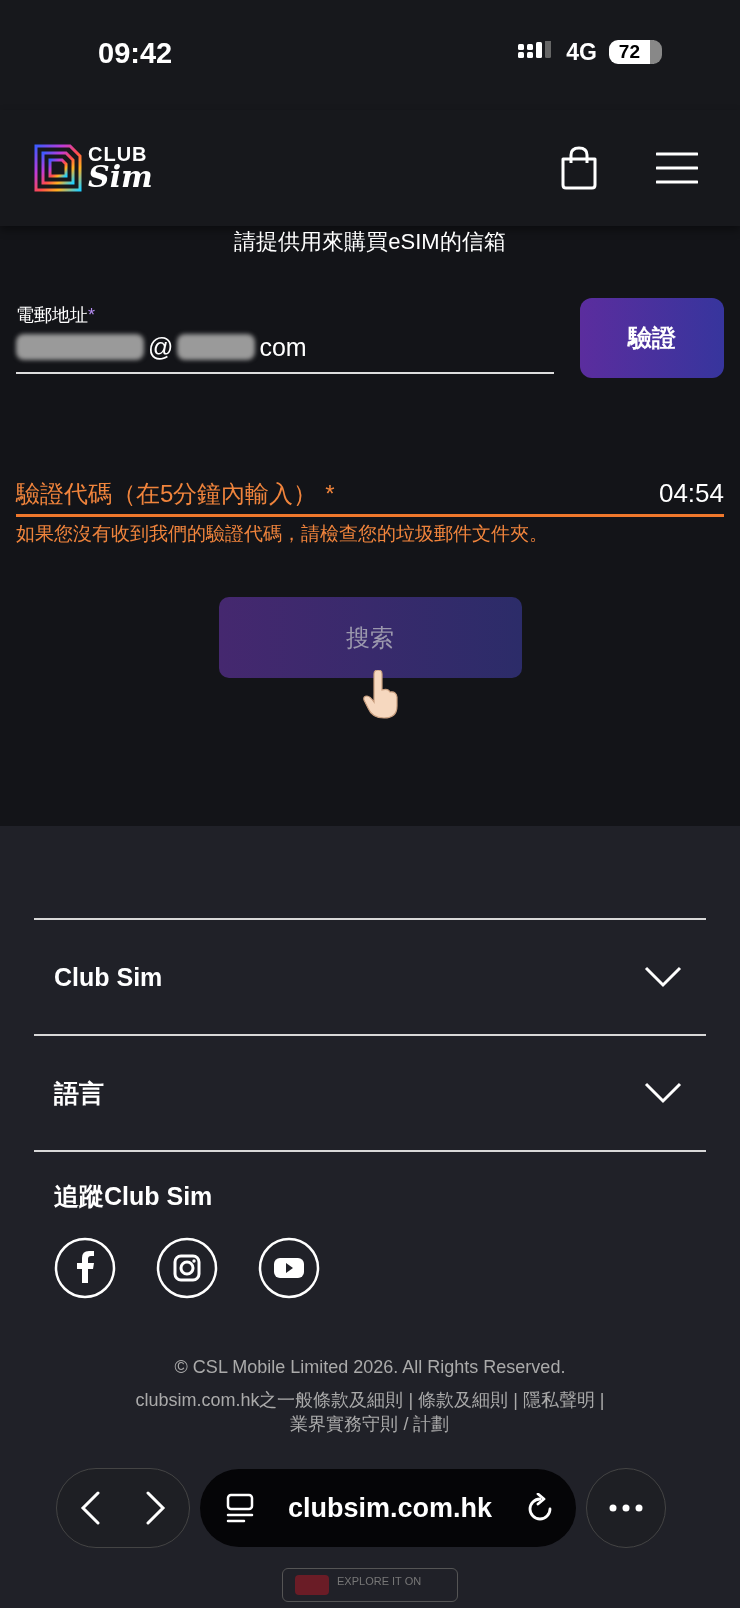 Image resolution: width=740 pixels, height=1608 pixels. Describe the element at coordinates (579, 168) in the screenshot. I see `shopping-bag-icon` at that location.